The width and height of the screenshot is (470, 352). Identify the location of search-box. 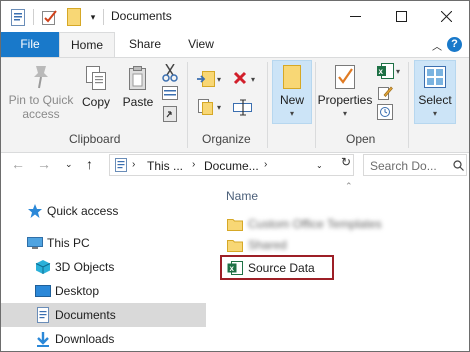
(415, 165).